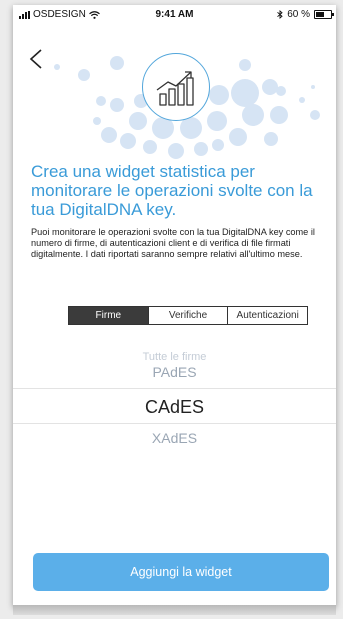 The width and height of the screenshot is (343, 619). What do you see at coordinates (174, 438) in the screenshot?
I see `picker-option: XAdES` at bounding box center [174, 438].